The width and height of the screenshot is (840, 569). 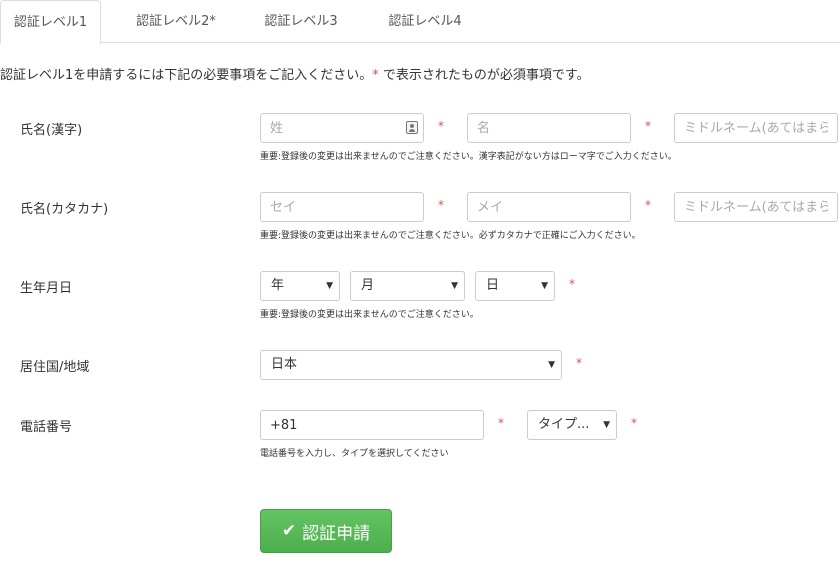 What do you see at coordinates (50, 22) in the screenshot?
I see `tab-level-1: 認証レベル1` at bounding box center [50, 22].